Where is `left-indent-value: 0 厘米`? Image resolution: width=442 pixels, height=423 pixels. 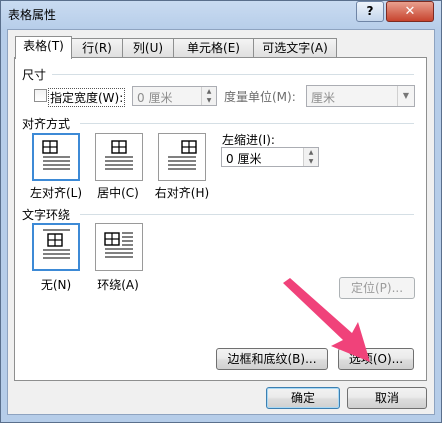
left-indent-value: 0 厘米 is located at coordinates (244, 159).